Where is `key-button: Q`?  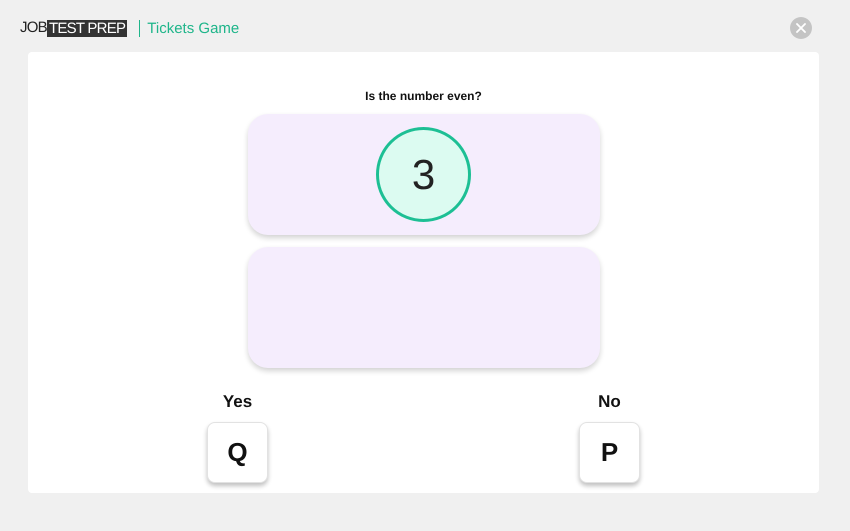
key-button: Q is located at coordinates (237, 452).